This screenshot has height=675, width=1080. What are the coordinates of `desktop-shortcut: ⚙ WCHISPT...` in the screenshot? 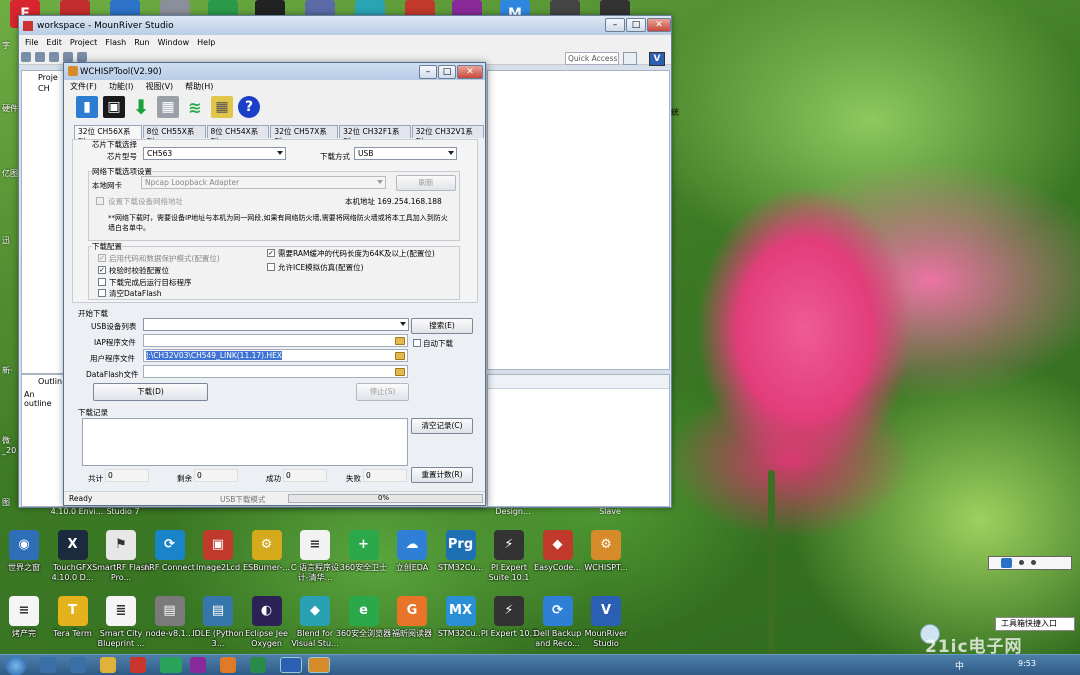 It's located at (606, 561).